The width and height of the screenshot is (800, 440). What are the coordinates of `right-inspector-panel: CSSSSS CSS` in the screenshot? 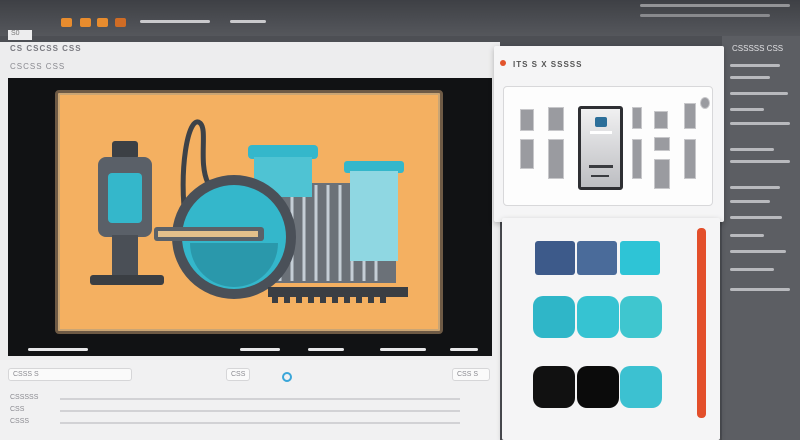 It's located at (761, 238).